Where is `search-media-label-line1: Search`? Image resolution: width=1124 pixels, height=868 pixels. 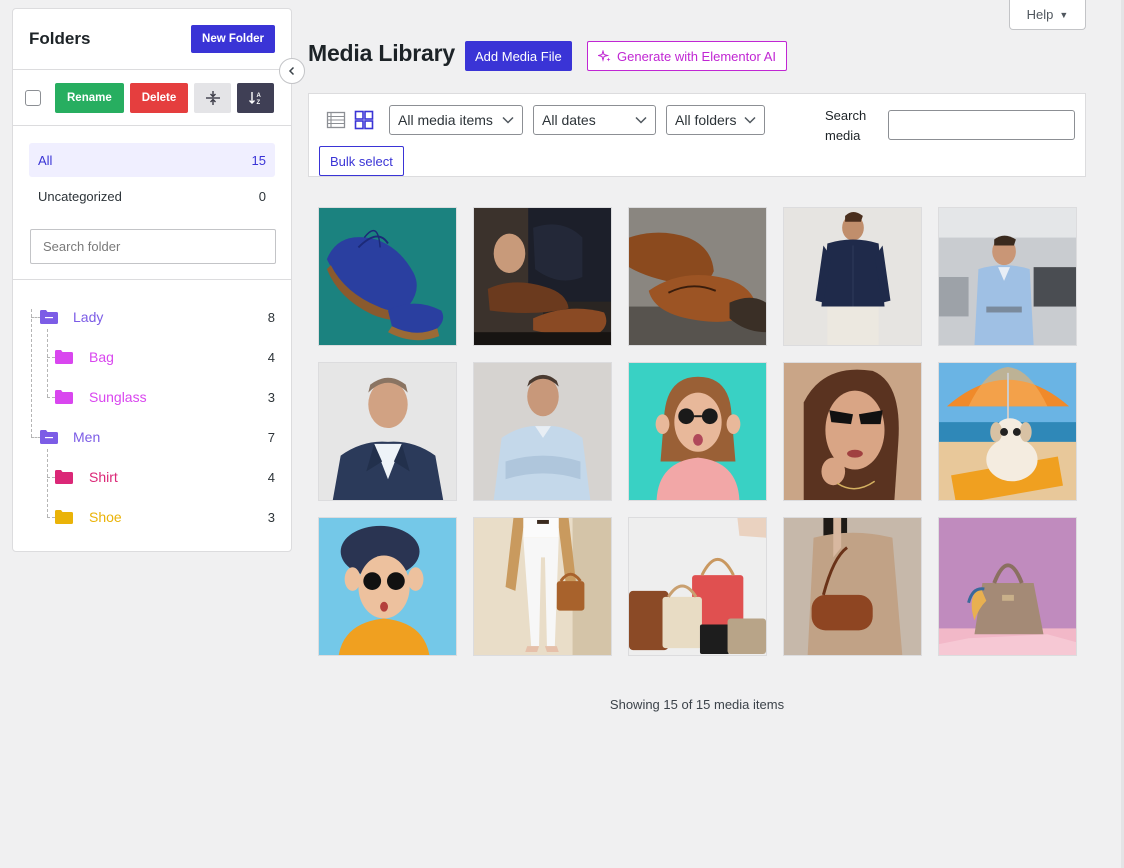 search-media-label-line1: Search is located at coordinates (846, 115).